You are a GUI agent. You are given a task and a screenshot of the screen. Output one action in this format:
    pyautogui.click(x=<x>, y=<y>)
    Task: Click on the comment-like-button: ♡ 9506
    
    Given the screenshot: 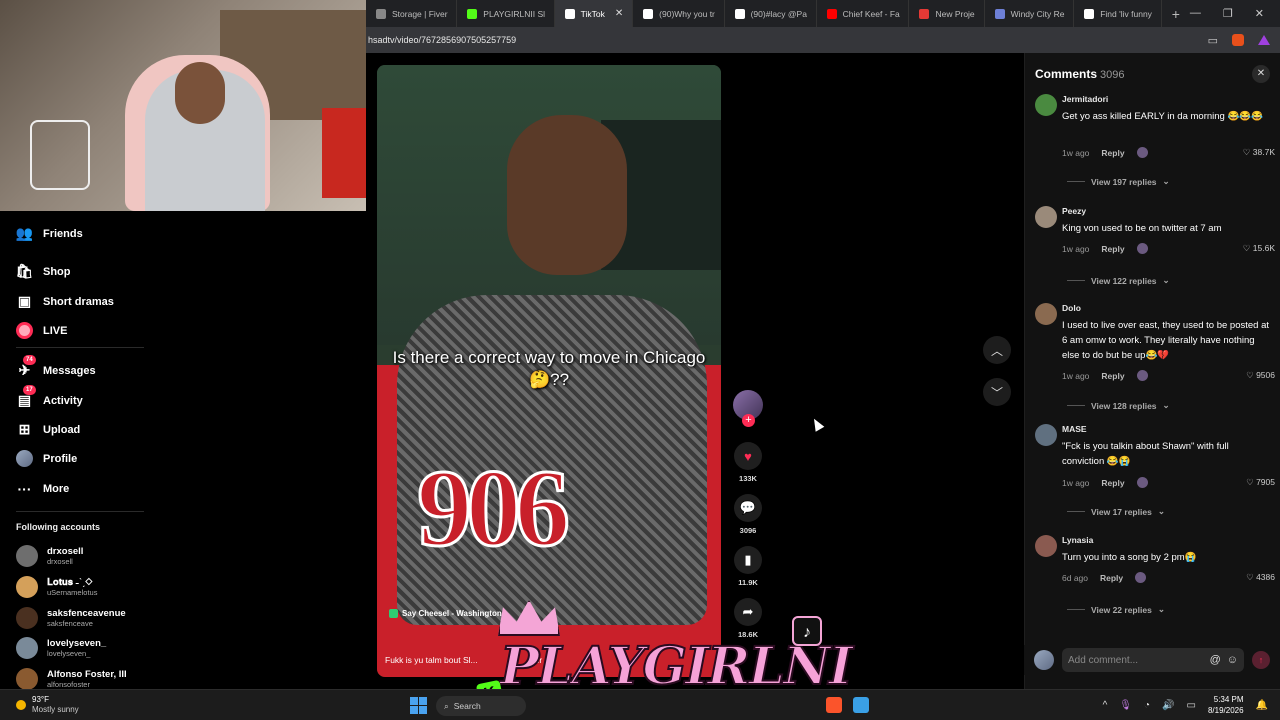 What is the action you would take?
    pyautogui.click(x=1260, y=375)
    